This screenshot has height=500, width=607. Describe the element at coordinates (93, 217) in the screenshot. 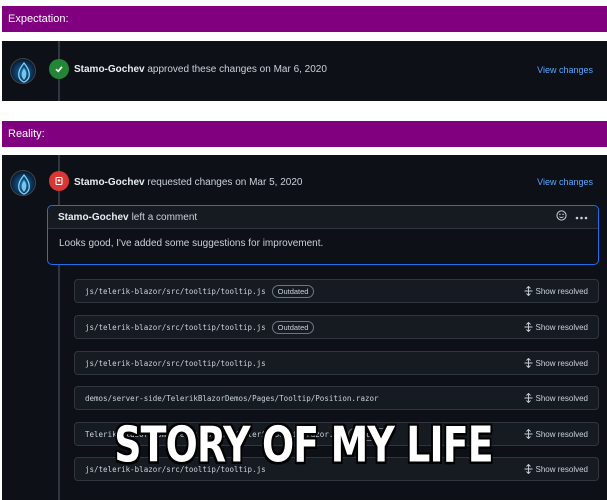

I see `comment-author-link: Stamo-Gochev` at that location.